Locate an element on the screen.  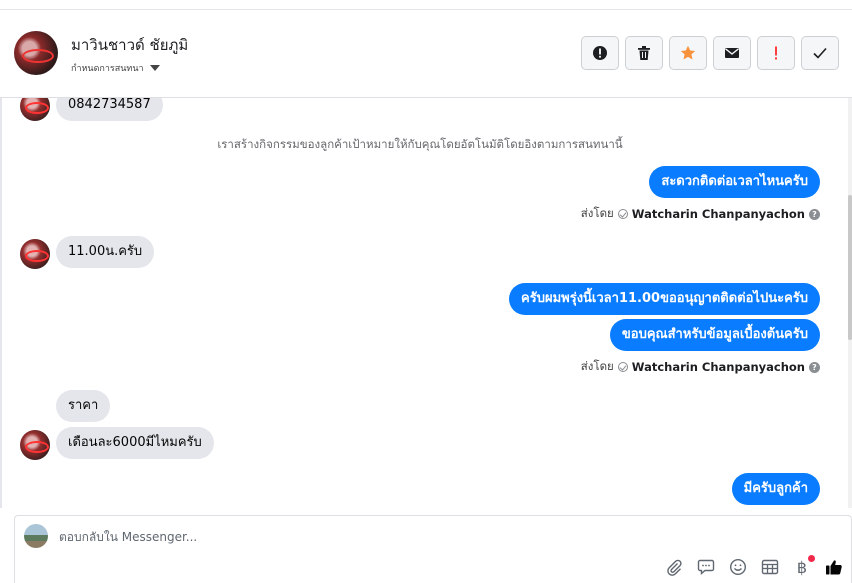
priority-button is located at coordinates (776, 53).